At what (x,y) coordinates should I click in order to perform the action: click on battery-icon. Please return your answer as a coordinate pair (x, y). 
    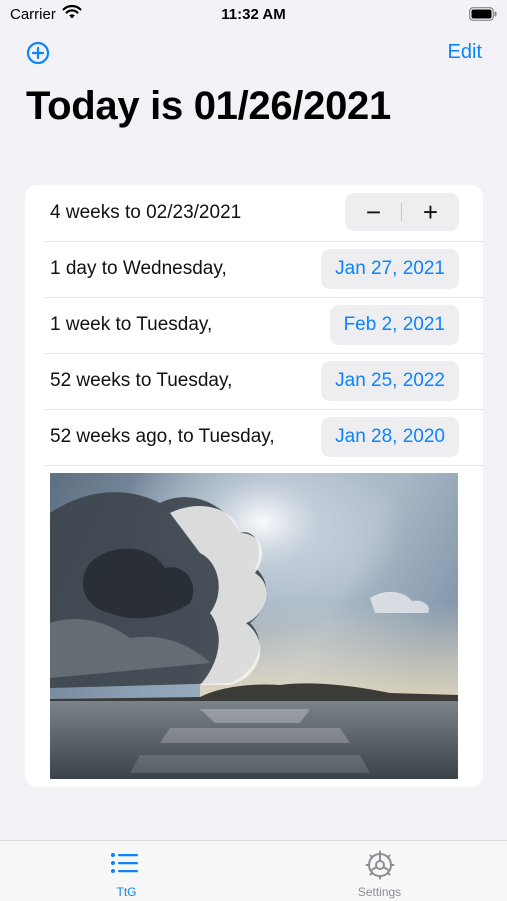
    Looking at the image, I should click on (483, 16).